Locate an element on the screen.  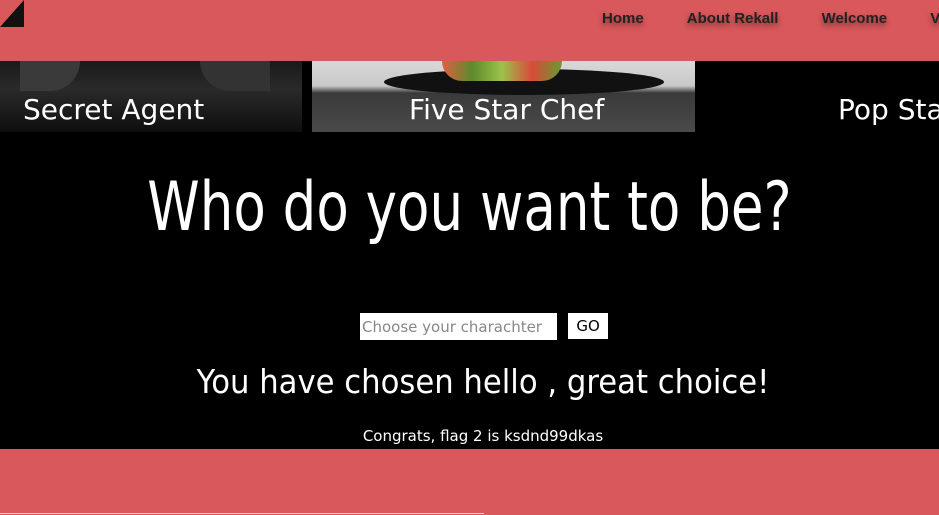
card-pop-star: Pop Star is located at coordinates (817, 96).